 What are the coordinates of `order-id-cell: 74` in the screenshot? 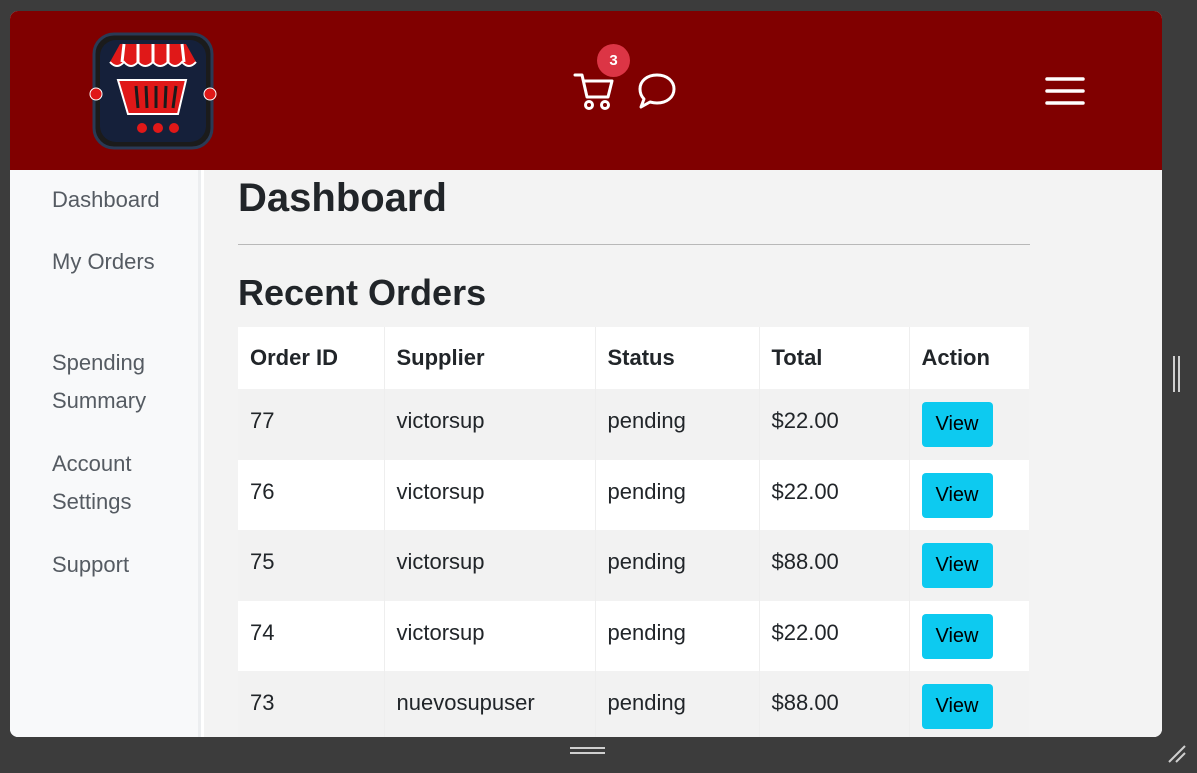 It's located at (311, 635).